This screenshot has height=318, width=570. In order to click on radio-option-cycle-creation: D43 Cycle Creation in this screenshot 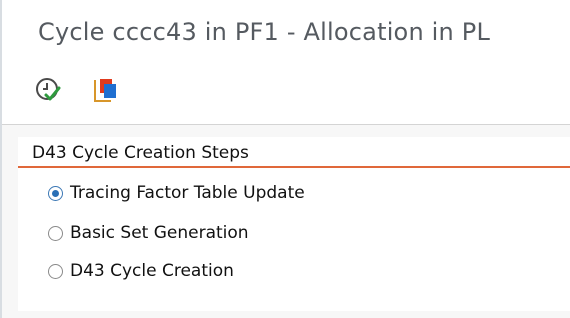, I will do `click(141, 271)`.